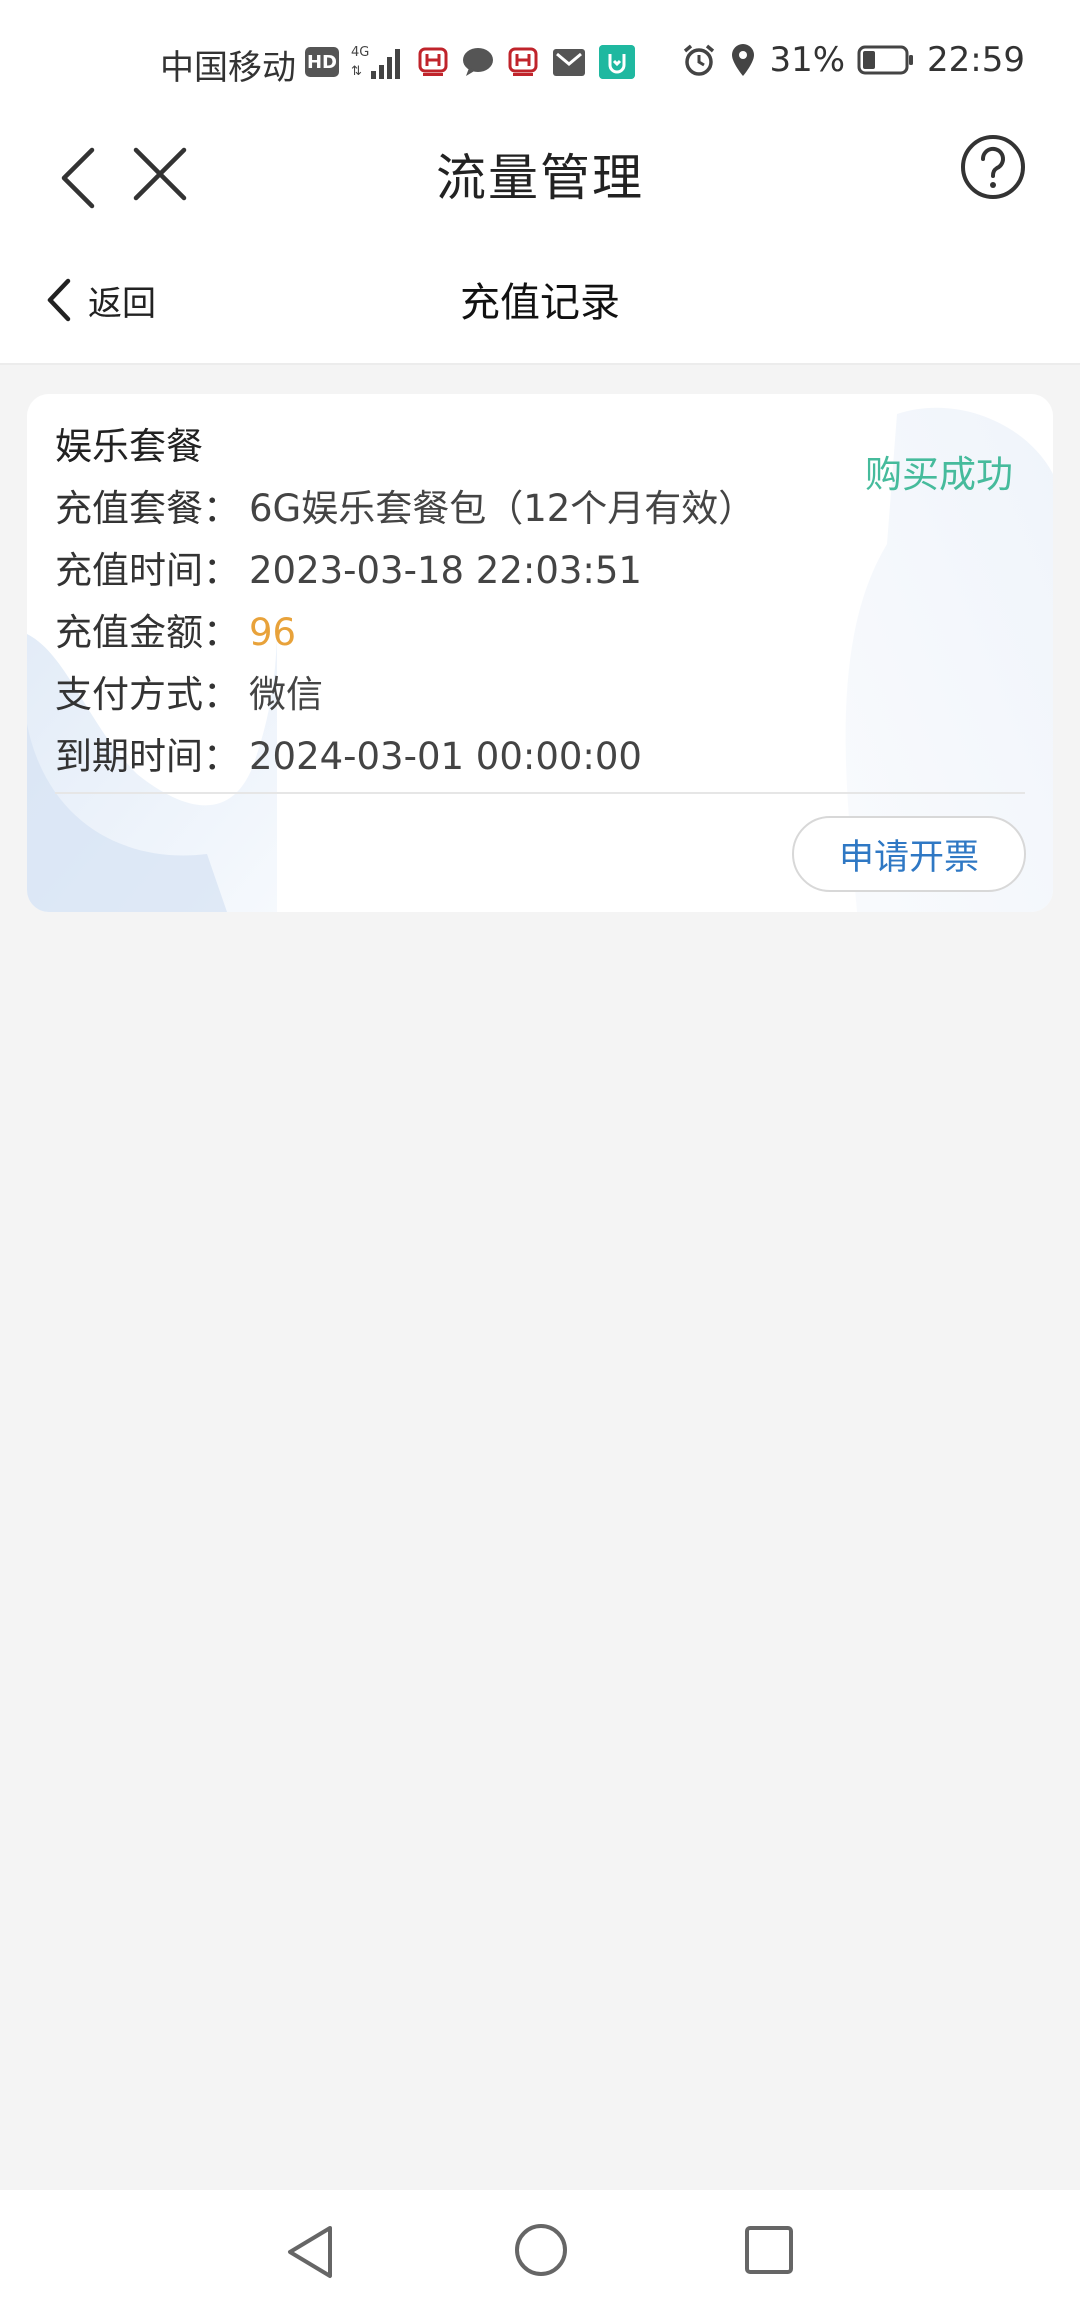 Image resolution: width=1080 pixels, height=2310 pixels. Describe the element at coordinates (993, 167) in the screenshot. I see `help-icon` at that location.